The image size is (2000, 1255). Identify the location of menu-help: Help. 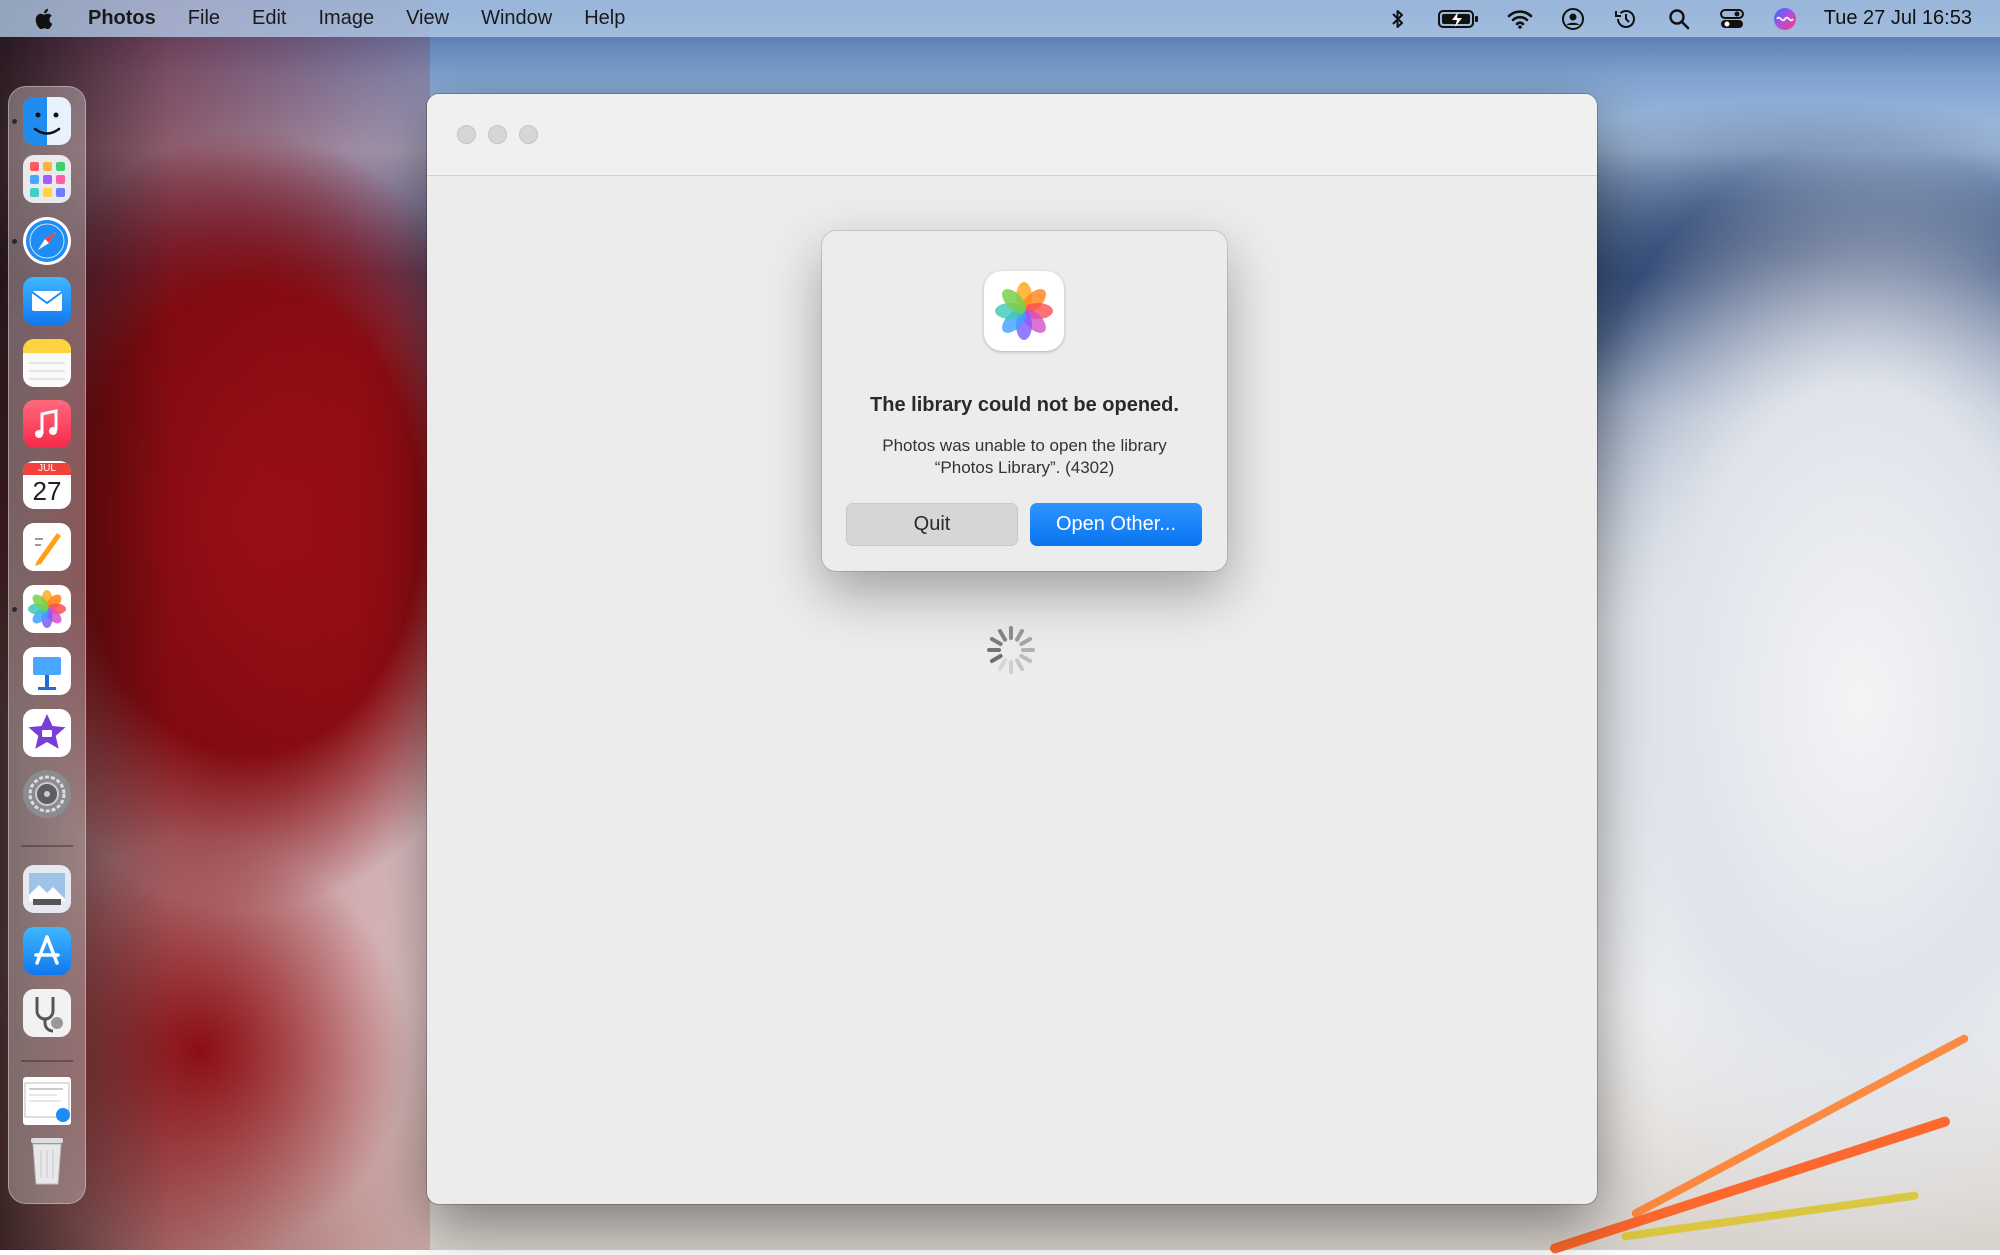
(604, 18).